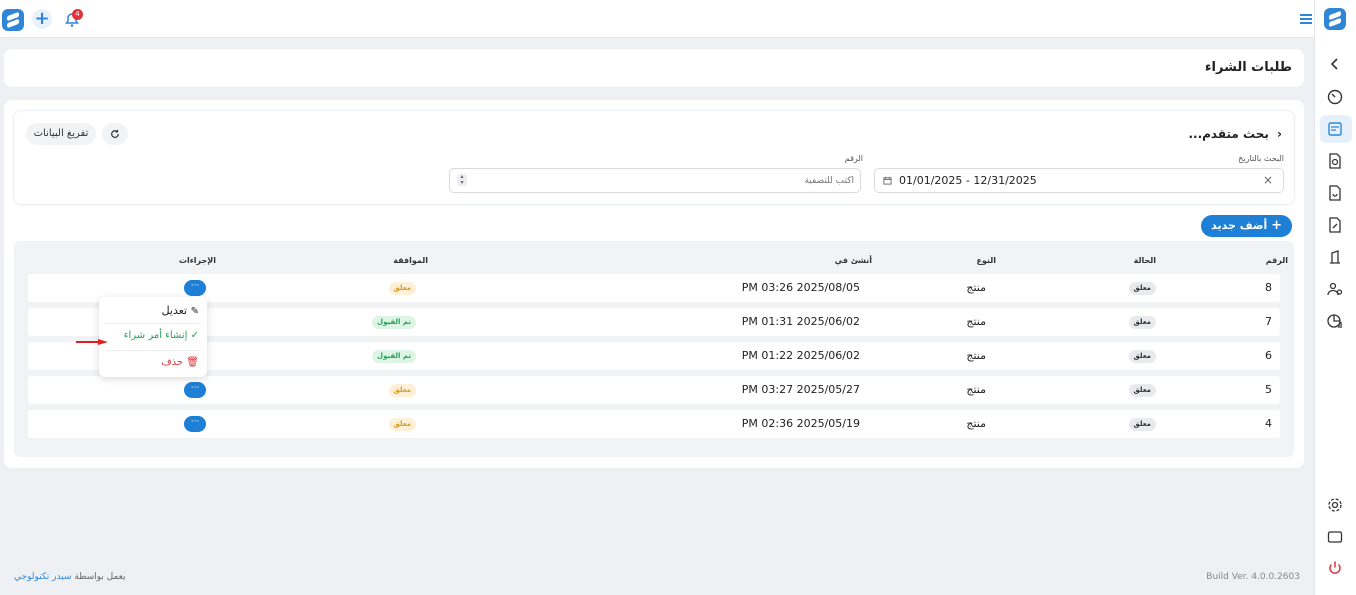 The image size is (1356, 595). I want to click on header-status: الحالة, so click(1144, 260).